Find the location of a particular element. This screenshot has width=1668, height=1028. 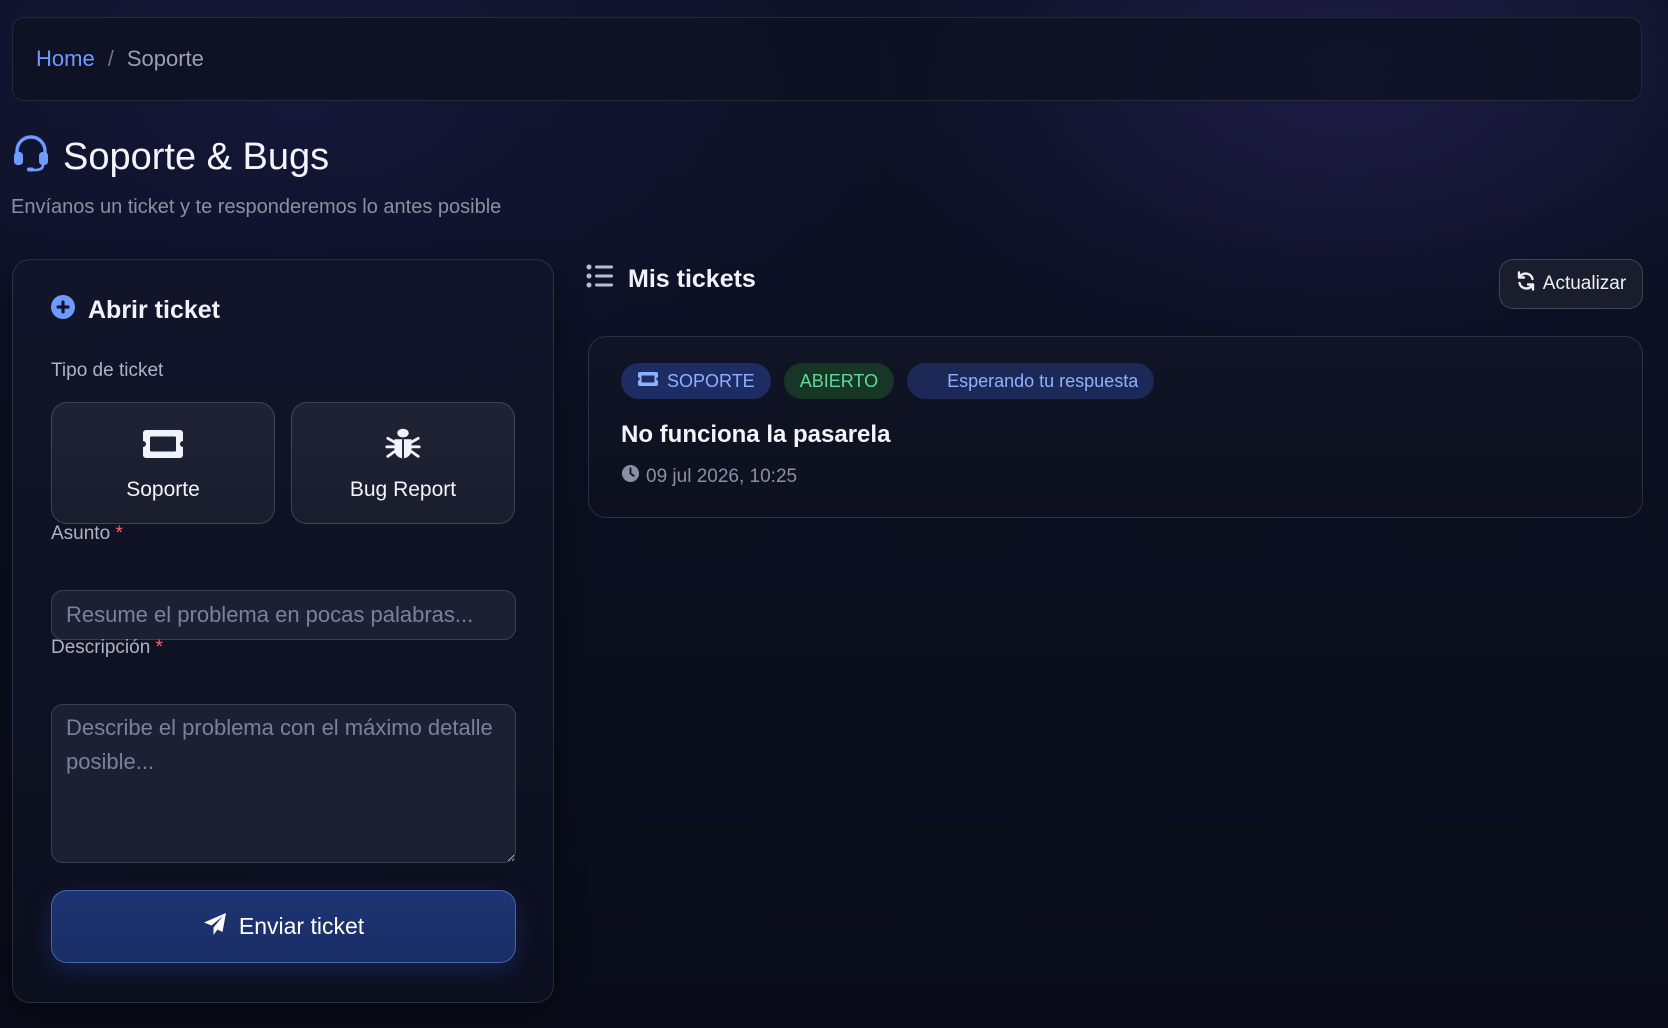

refresh-button: Actualizar is located at coordinates (1571, 284).